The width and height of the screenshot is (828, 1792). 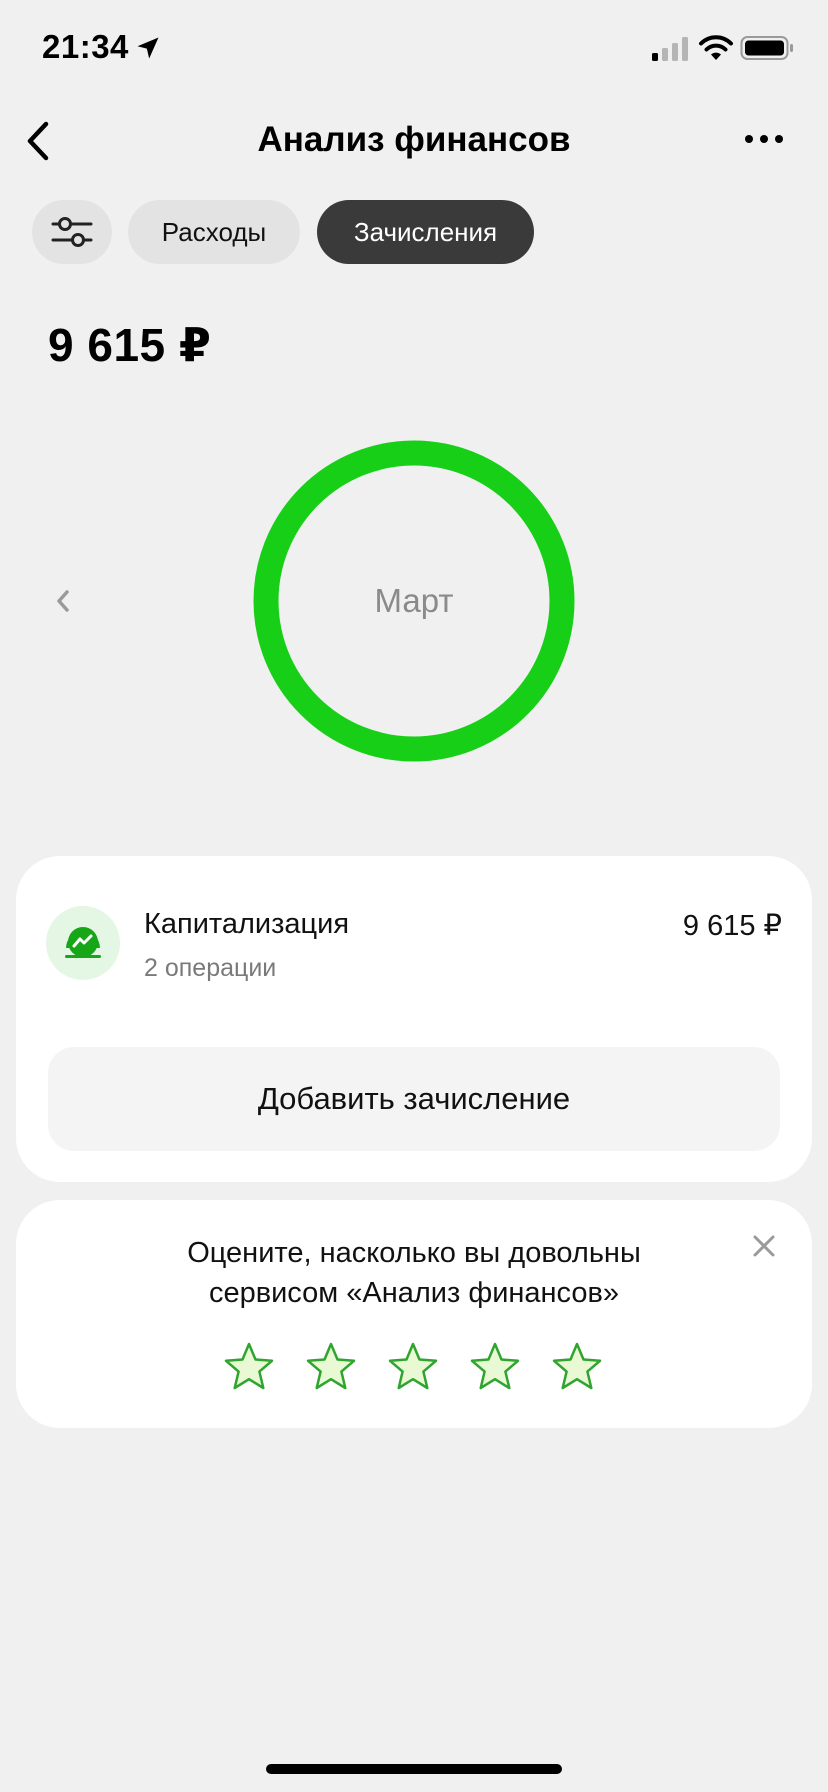 I want to click on sliders-icon, so click(x=72, y=232).